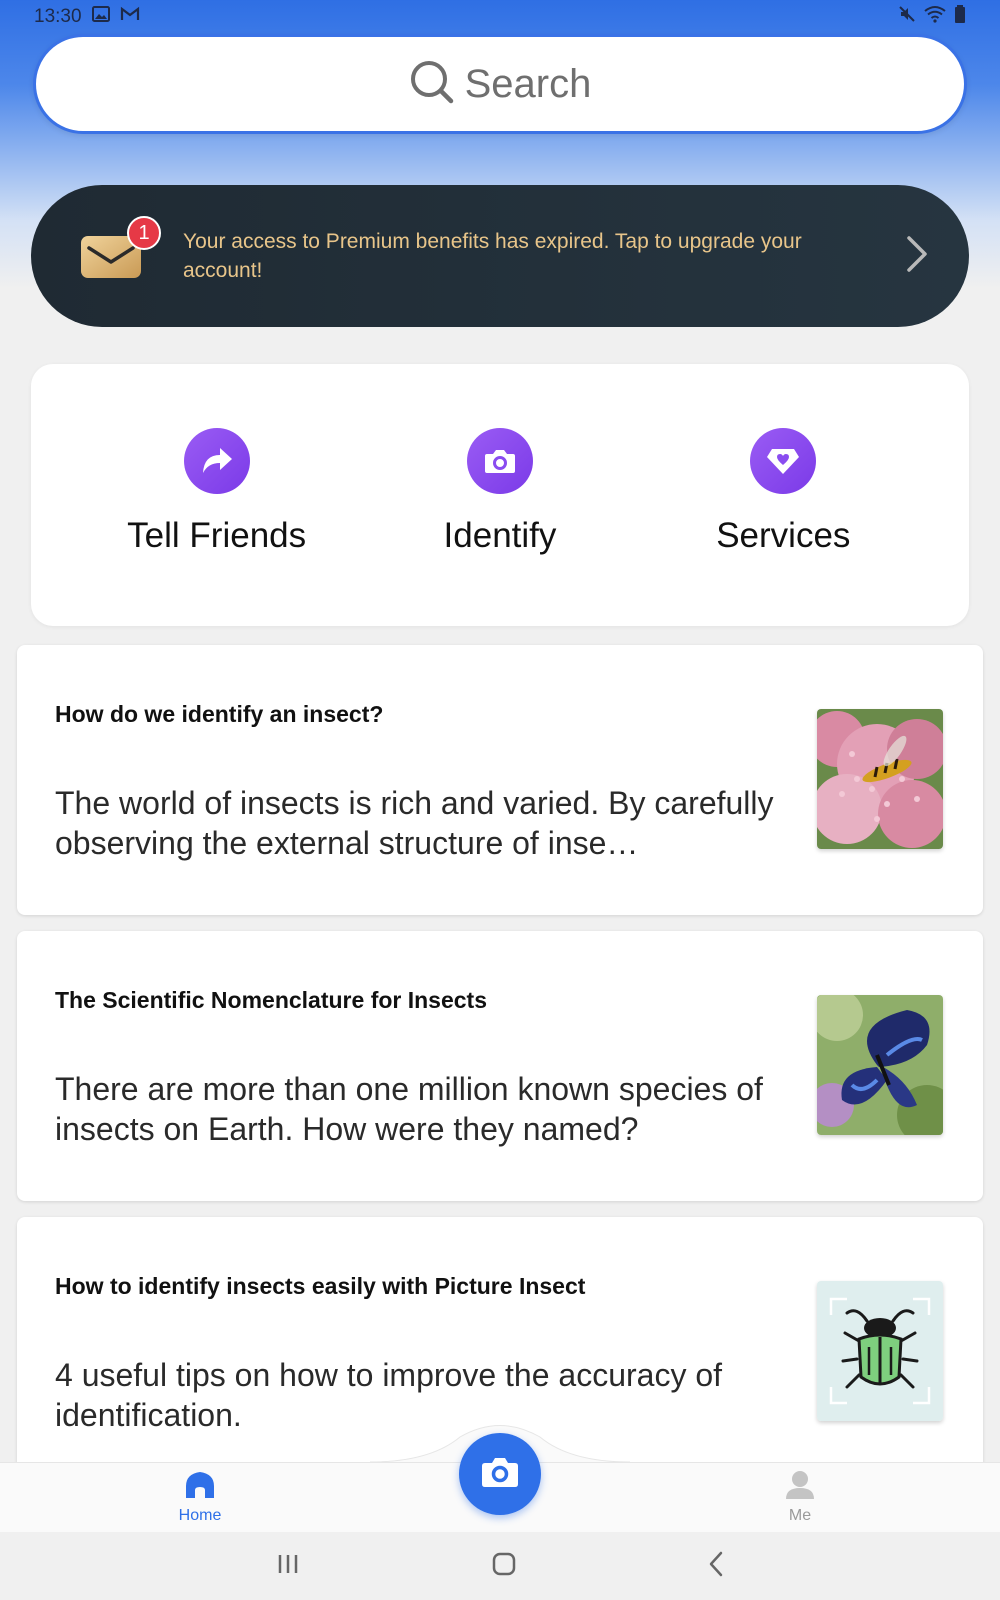 This screenshot has width=1000, height=1600. I want to click on status-bar: 13:30, so click(500, 17).